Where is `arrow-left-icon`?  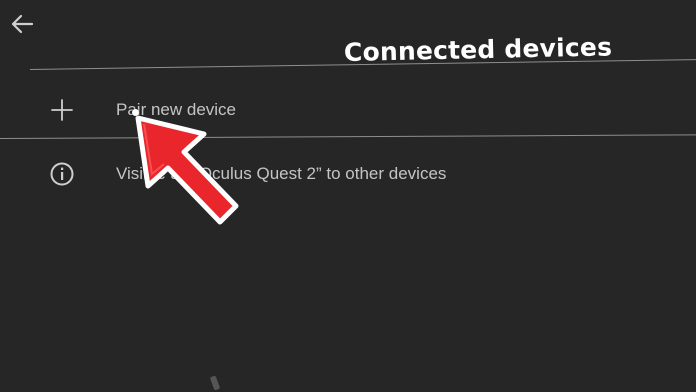 arrow-left-icon is located at coordinates (22, 24).